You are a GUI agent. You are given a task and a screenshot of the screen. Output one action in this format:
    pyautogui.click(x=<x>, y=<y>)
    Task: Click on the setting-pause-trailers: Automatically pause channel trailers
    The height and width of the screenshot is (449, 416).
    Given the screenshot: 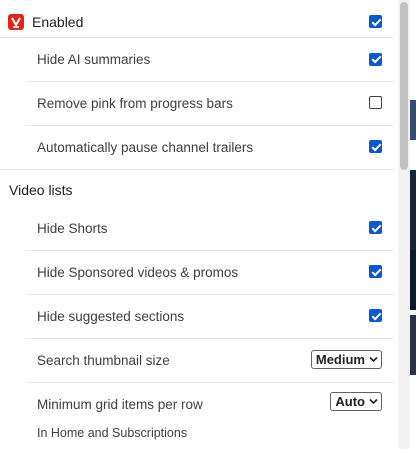 What is the action you would take?
    pyautogui.click(x=197, y=147)
    